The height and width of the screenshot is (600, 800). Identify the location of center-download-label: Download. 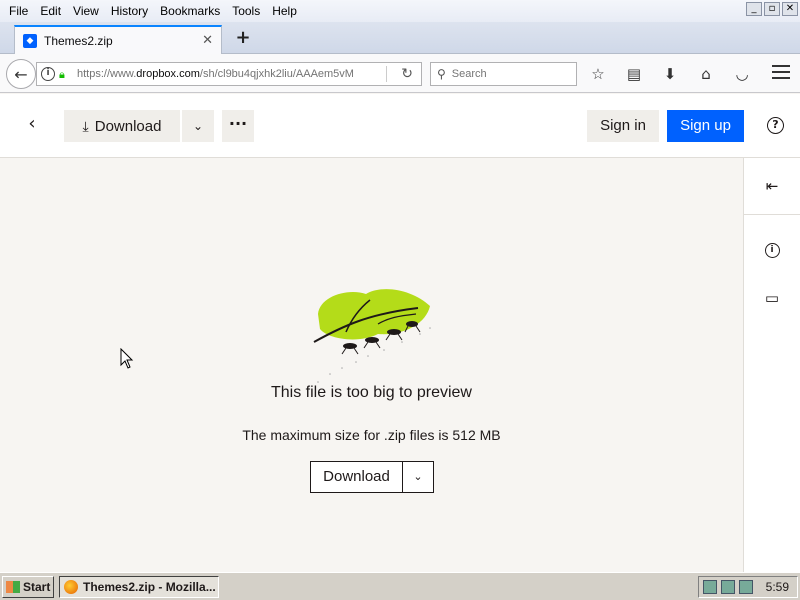
(357, 477).